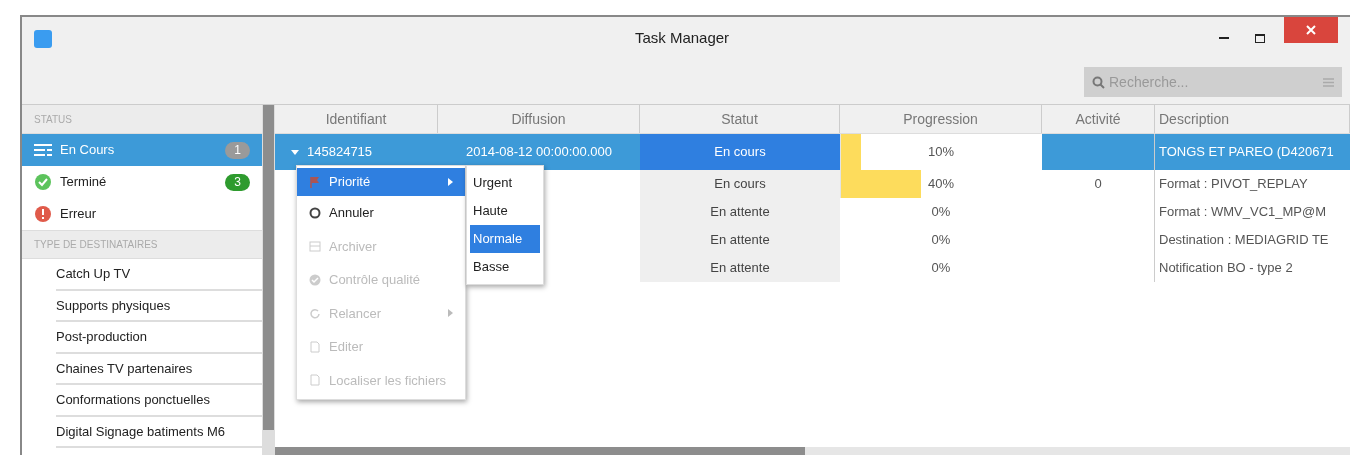  I want to click on count-badge: 1, so click(237, 150).